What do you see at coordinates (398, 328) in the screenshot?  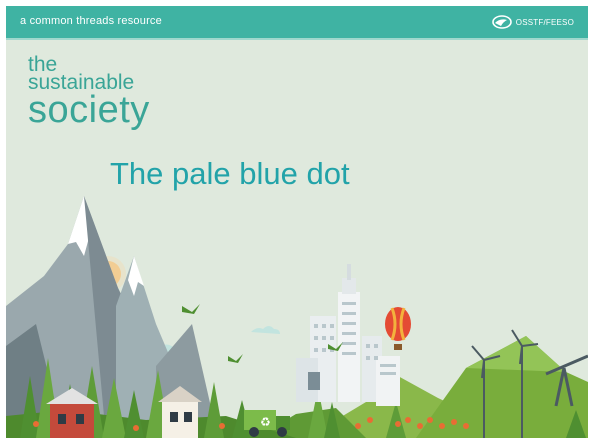 I see `hot-air-balloon-icon` at bounding box center [398, 328].